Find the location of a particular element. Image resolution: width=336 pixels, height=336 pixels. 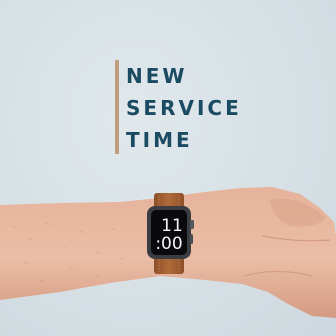

accent-bar is located at coordinates (117, 107).